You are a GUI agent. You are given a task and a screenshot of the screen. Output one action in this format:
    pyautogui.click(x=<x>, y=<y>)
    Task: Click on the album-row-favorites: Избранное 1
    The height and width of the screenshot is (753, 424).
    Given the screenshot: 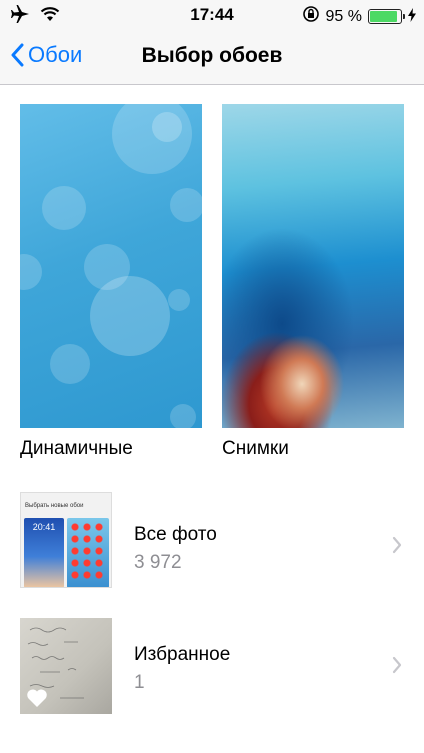 What is the action you would take?
    pyautogui.click(x=212, y=664)
    